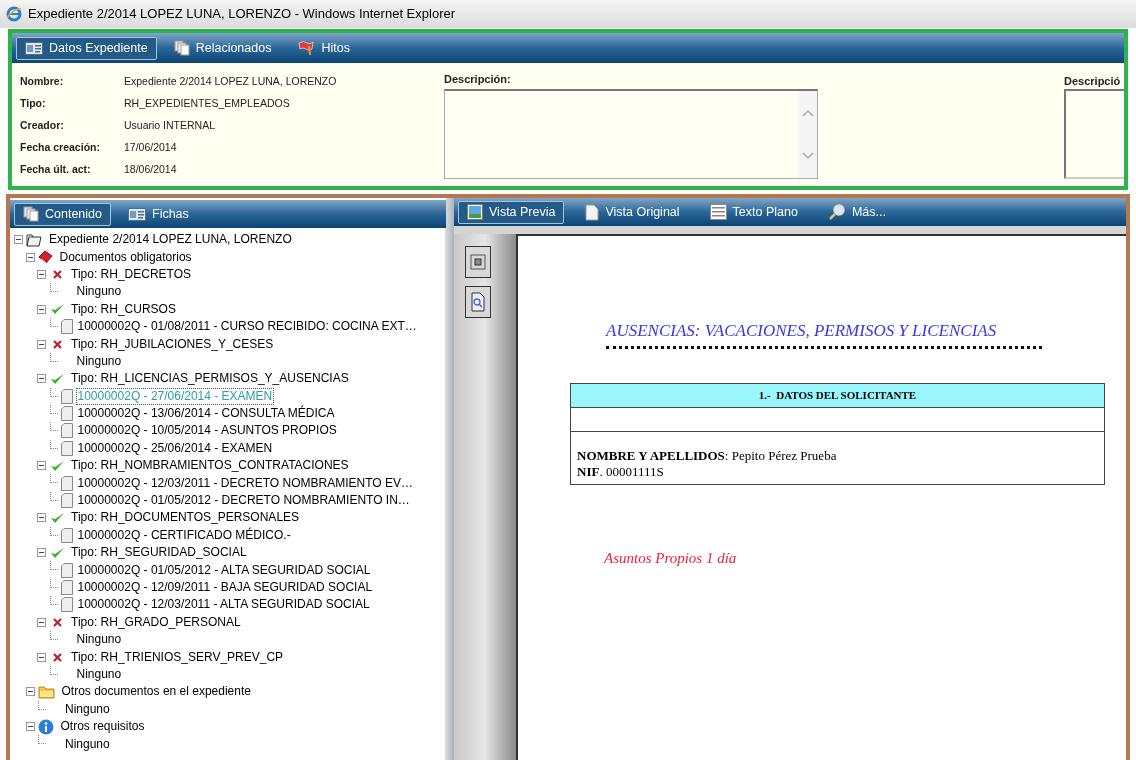 The width and height of the screenshot is (1136, 760). What do you see at coordinates (42, 126) in the screenshot?
I see `field-label: Creador:` at bounding box center [42, 126].